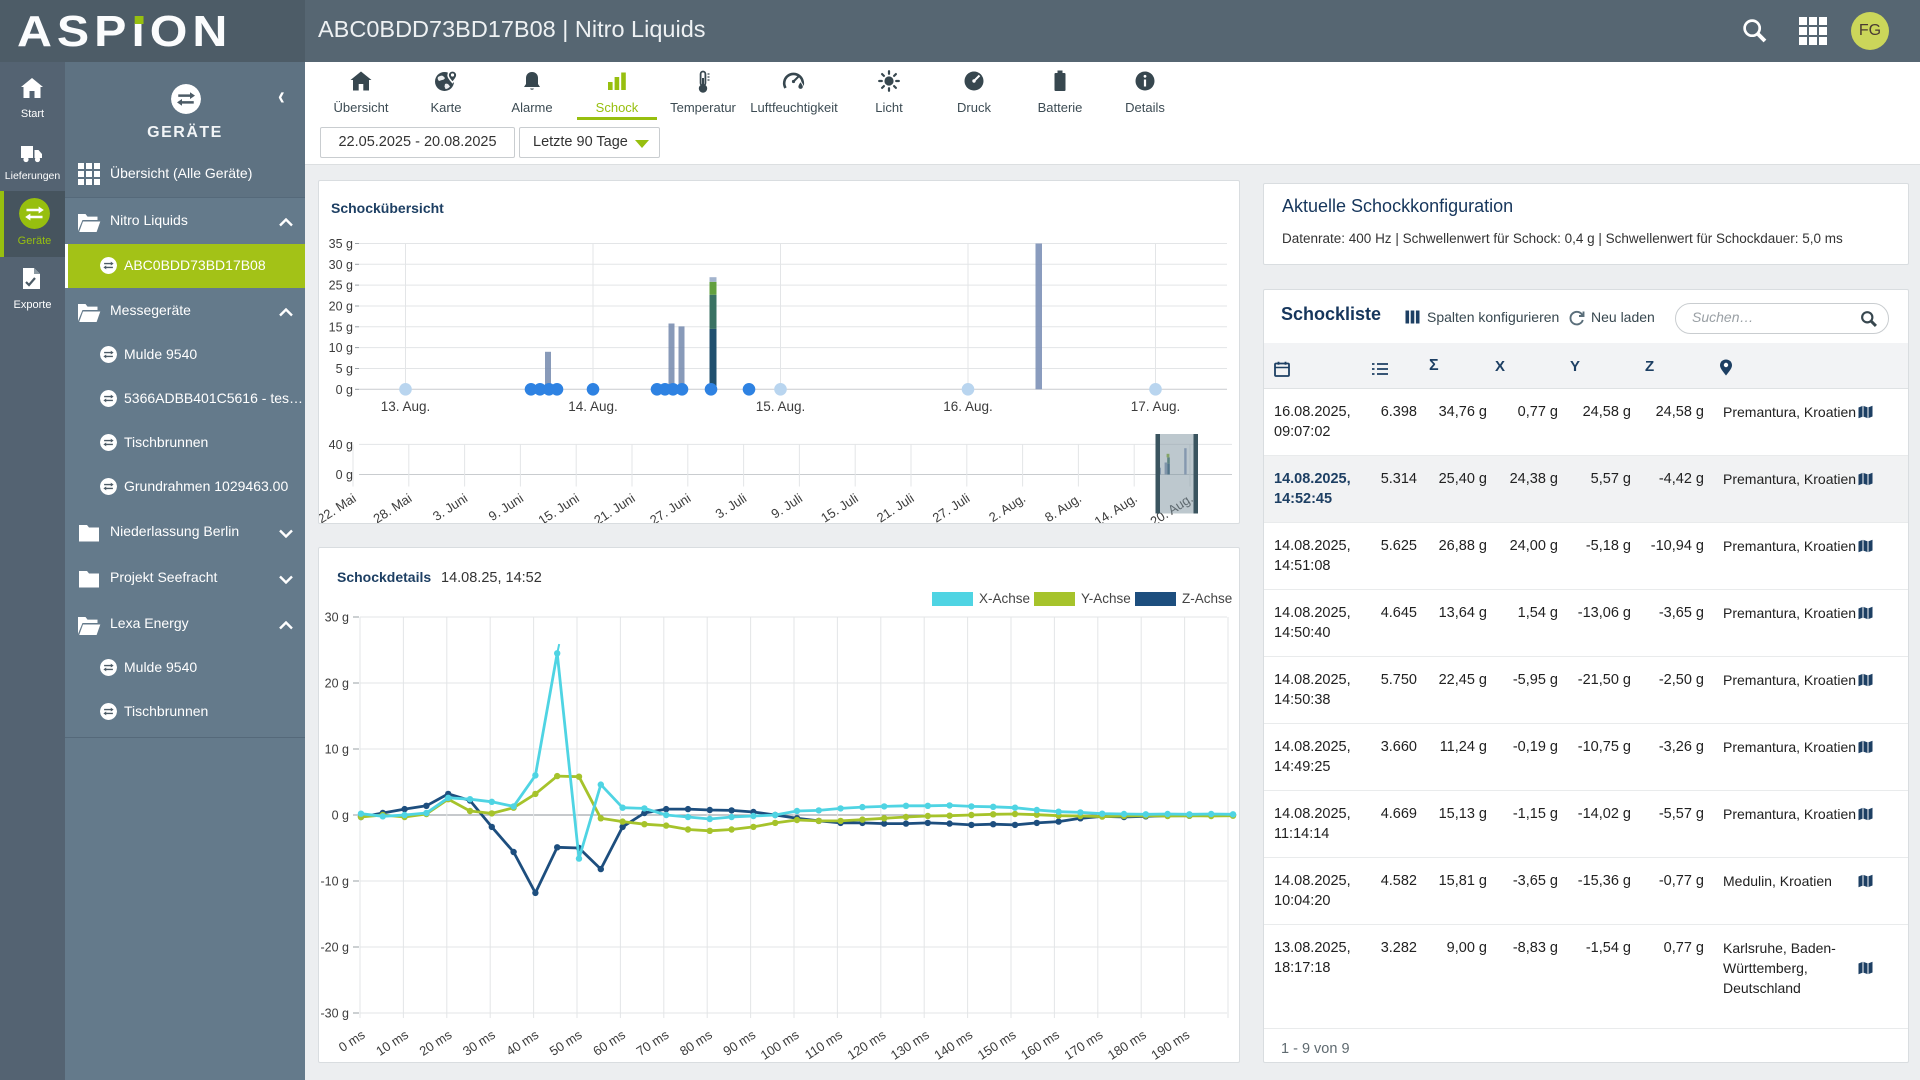  I want to click on svg-text: 9. Juni, so click(506, 506).